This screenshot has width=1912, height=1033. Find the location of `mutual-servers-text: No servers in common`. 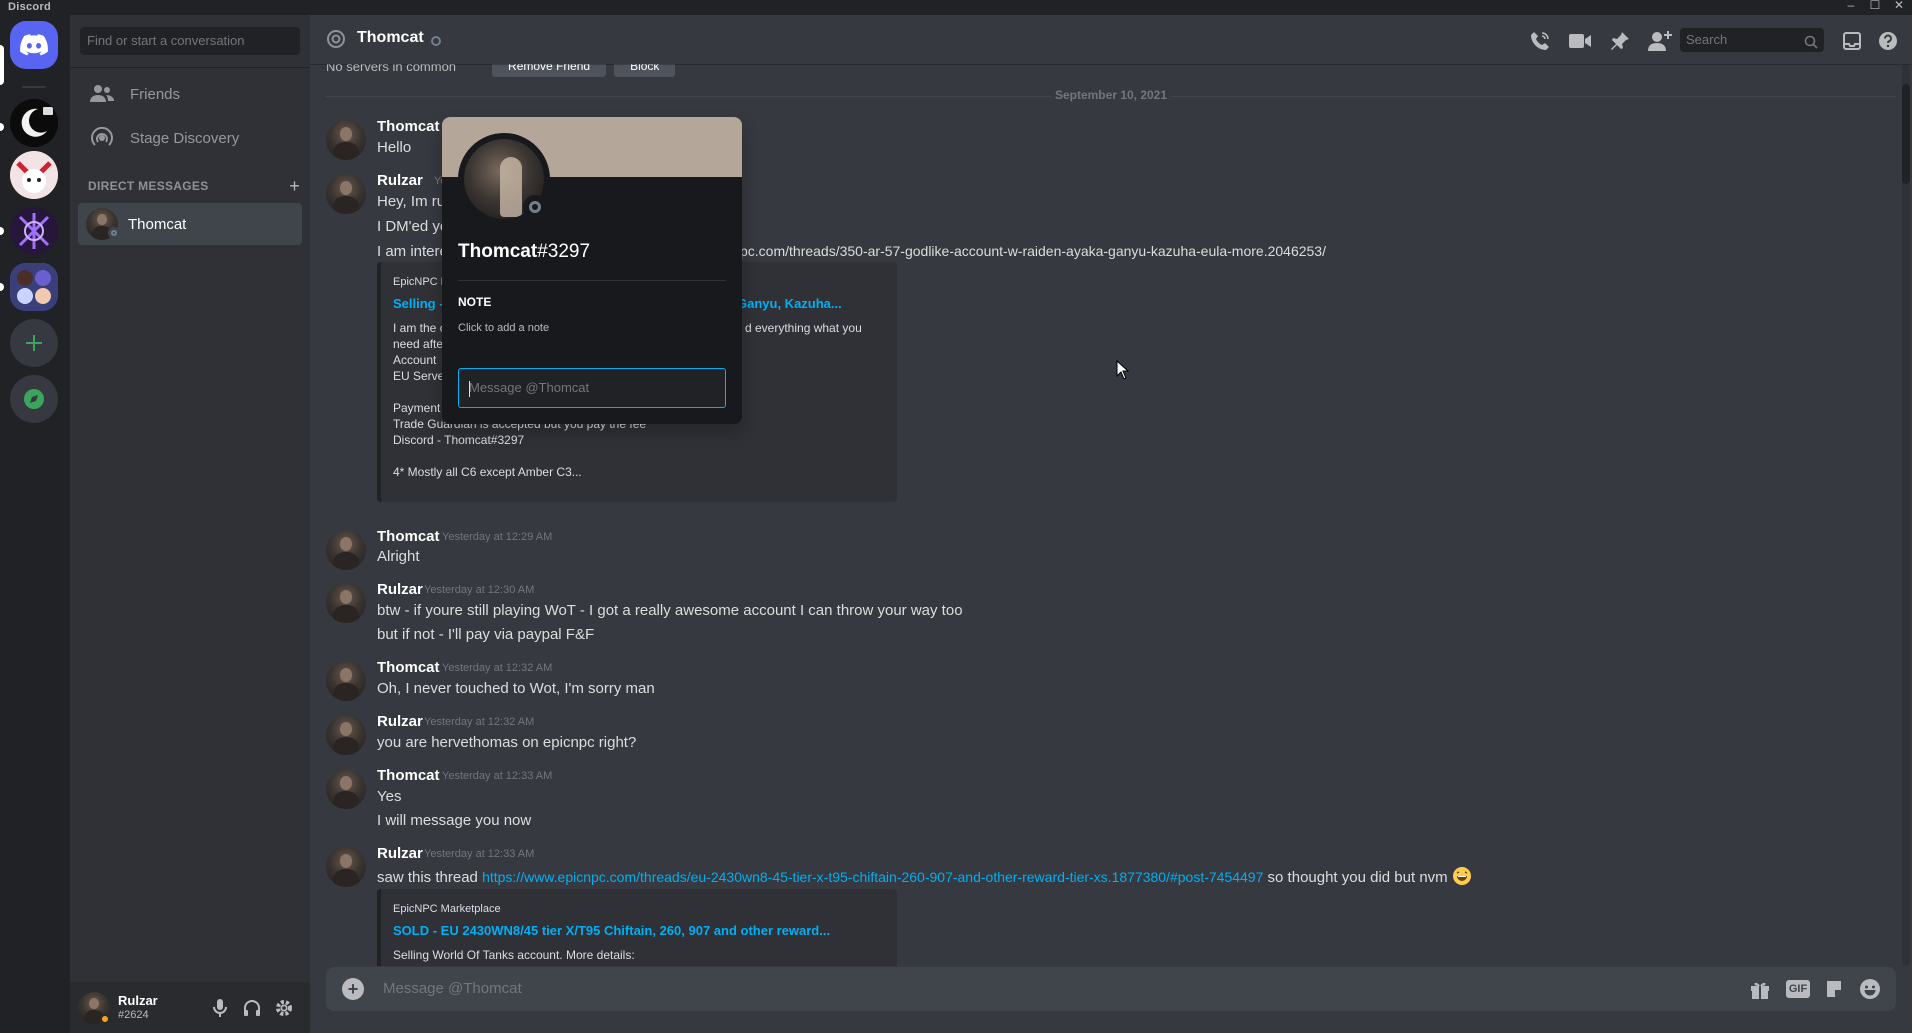

mutual-servers-text: No servers in common is located at coordinates (391, 69).